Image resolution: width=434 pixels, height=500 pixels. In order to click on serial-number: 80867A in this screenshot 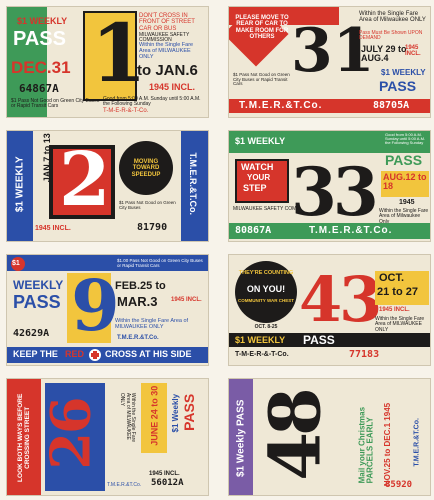, I will do `click(253, 230)`.